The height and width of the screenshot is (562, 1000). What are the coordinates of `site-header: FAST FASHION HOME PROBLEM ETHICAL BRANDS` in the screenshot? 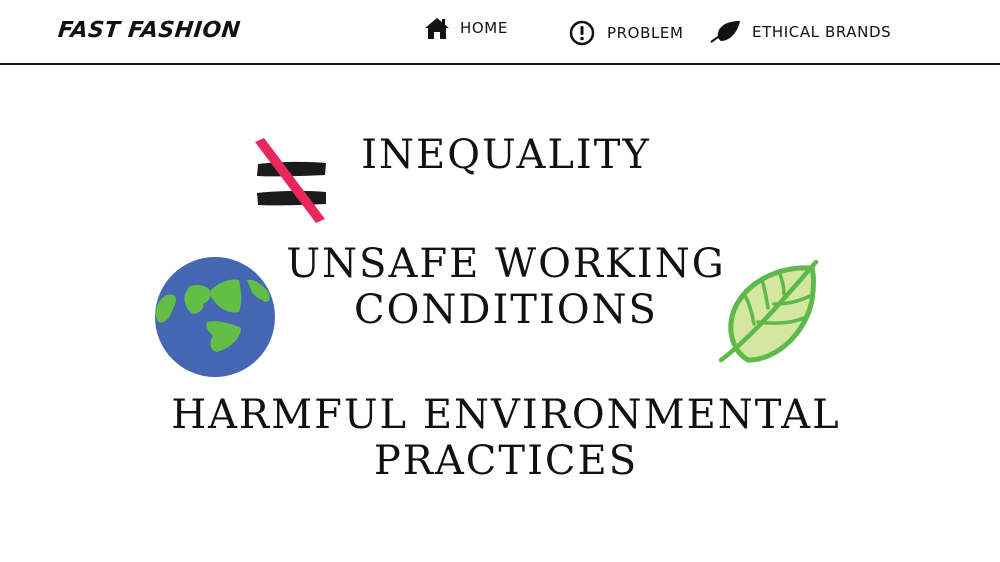 It's located at (500, 32).